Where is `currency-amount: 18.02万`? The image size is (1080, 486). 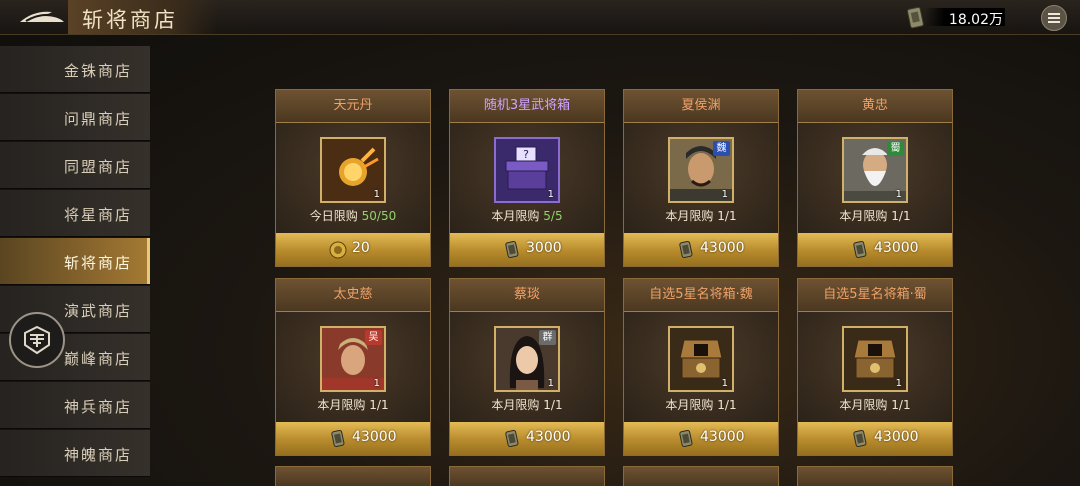 currency-amount: 18.02万 is located at coordinates (975, 20).